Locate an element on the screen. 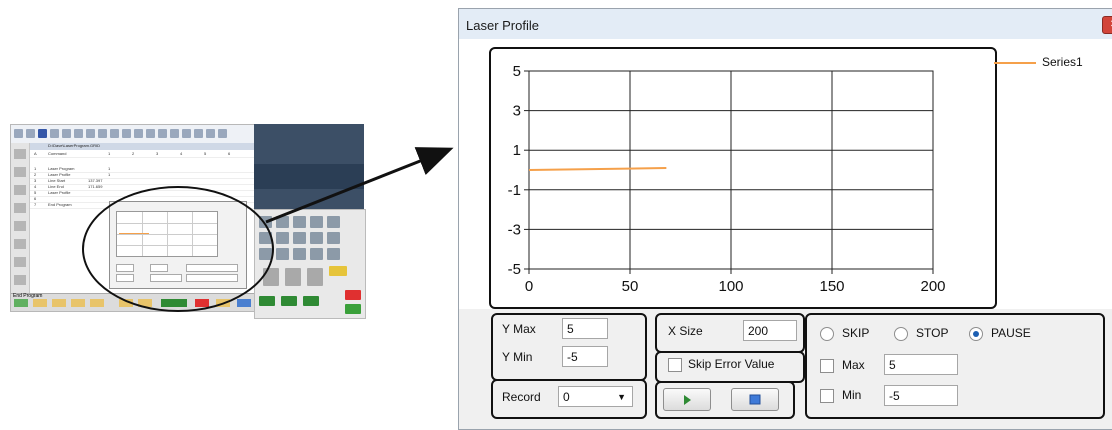 Image resolution: width=1112 pixels, height=430 pixels. skip-radio is located at coordinates (827, 334).